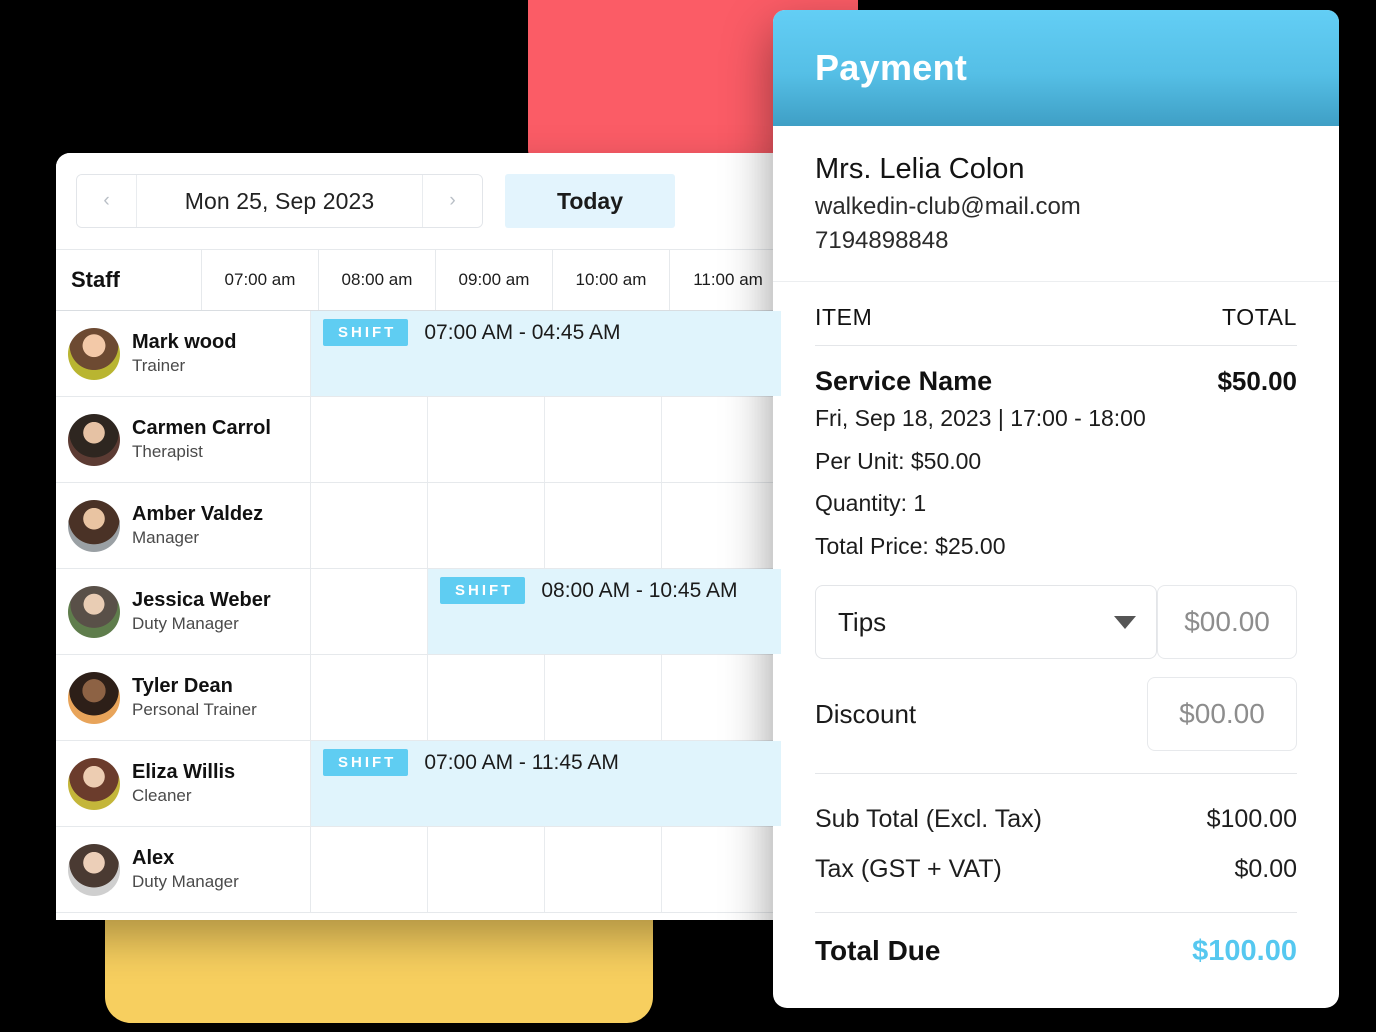 The width and height of the screenshot is (1376, 1032). I want to click on staff-cell: Tyler Dean Personal Trainer, so click(183, 697).